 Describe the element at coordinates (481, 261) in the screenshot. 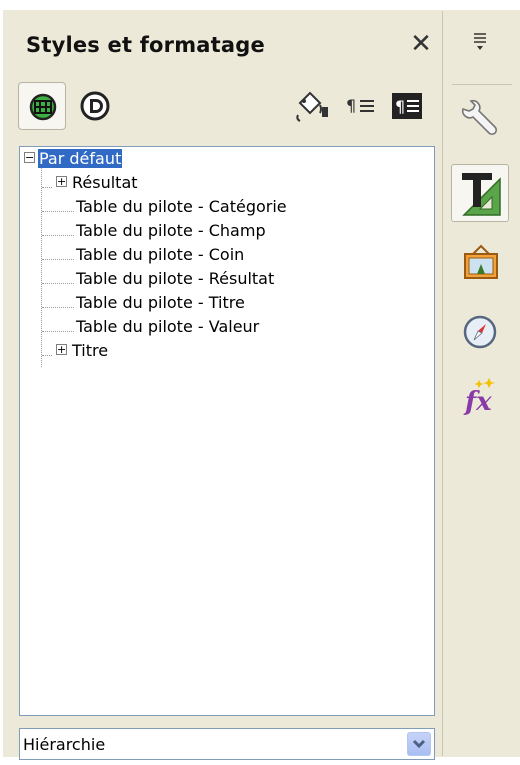

I see `gallery-icon` at that location.